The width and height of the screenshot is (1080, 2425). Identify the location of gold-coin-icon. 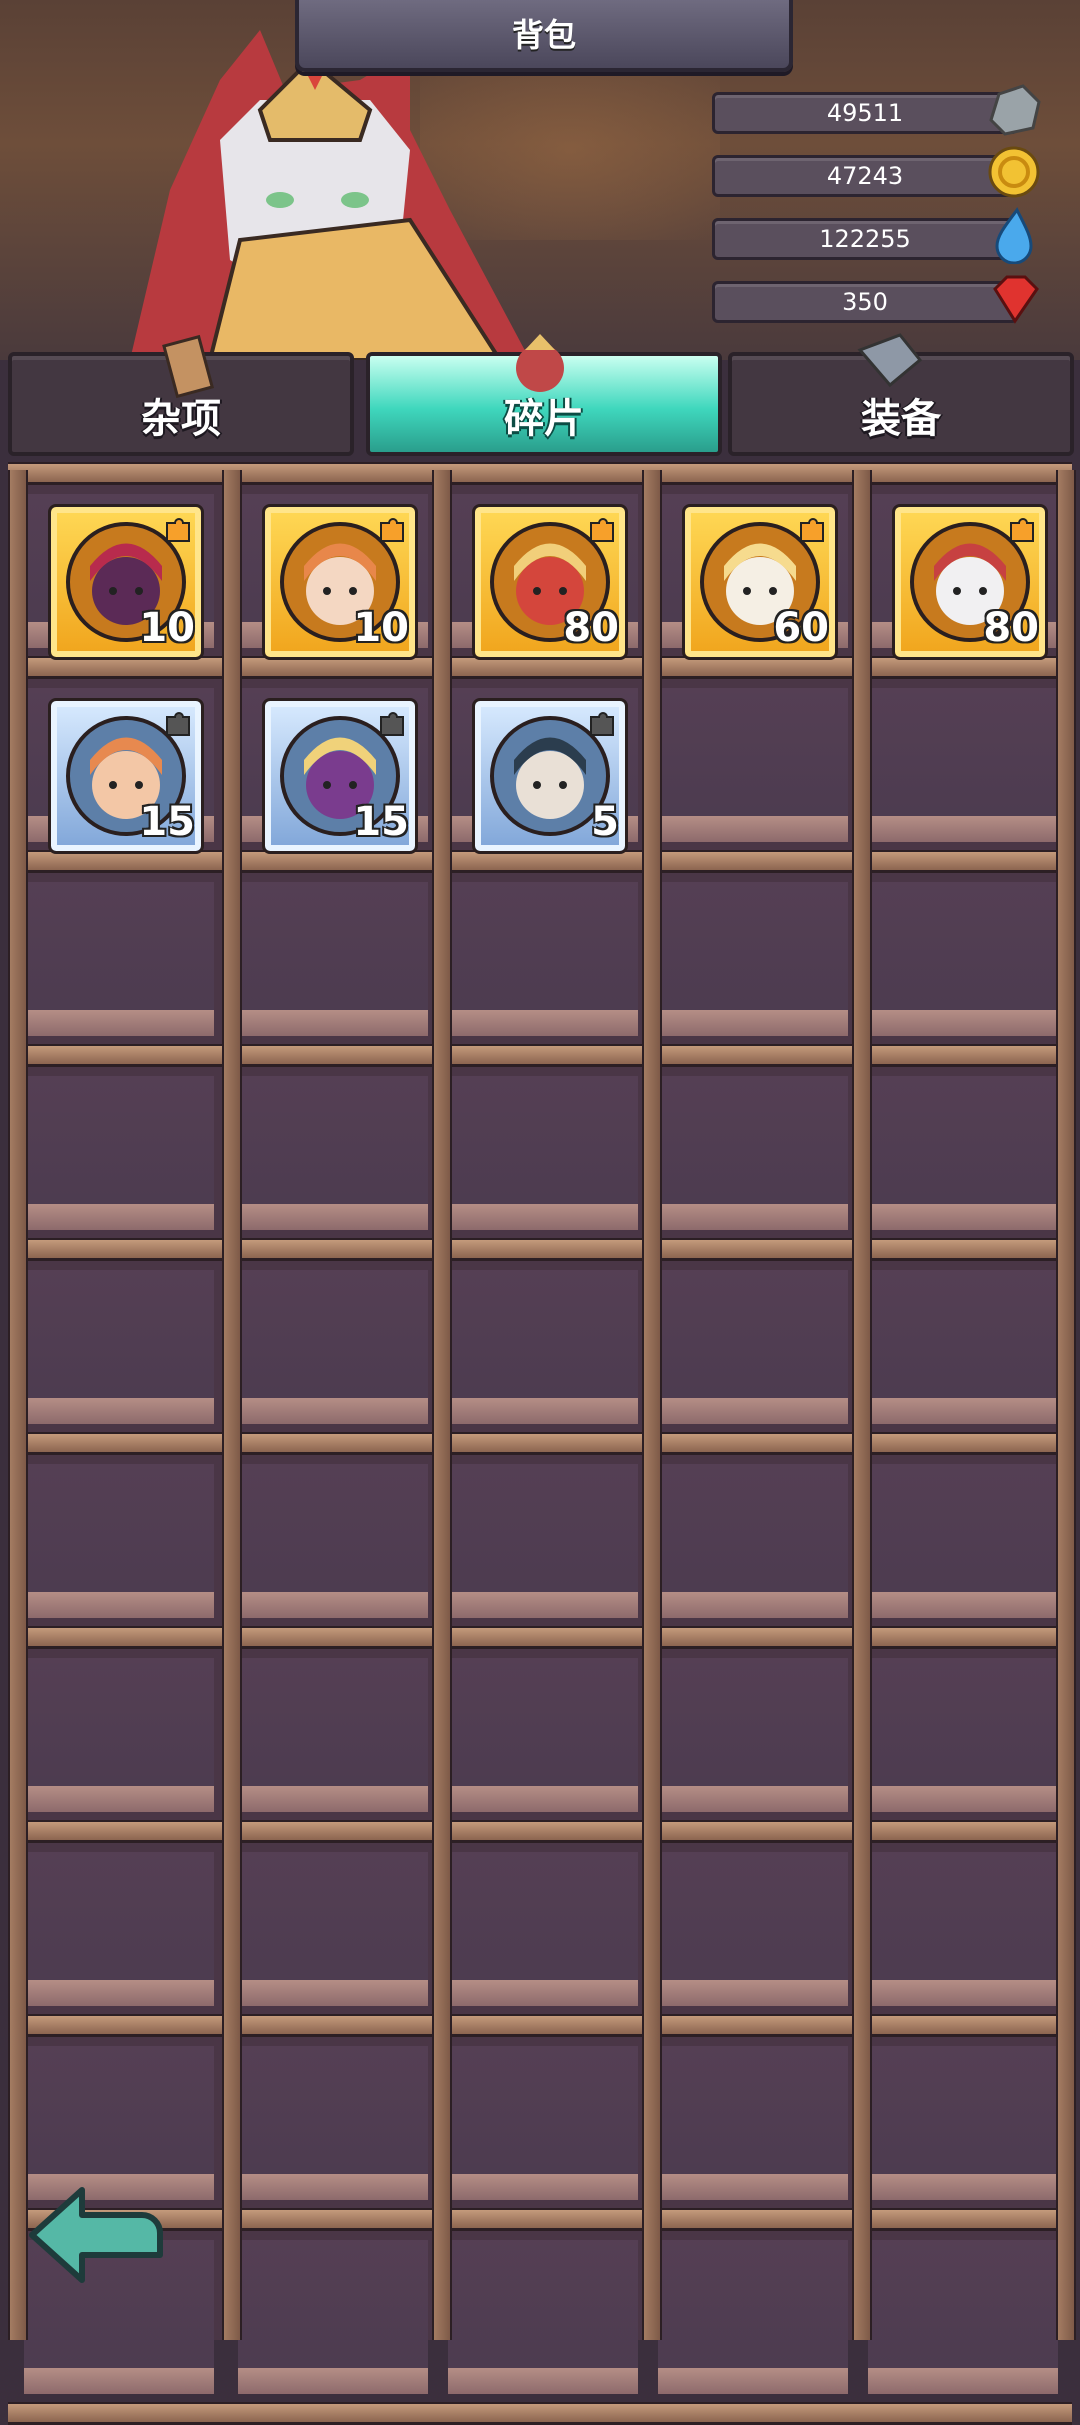
(1014, 172).